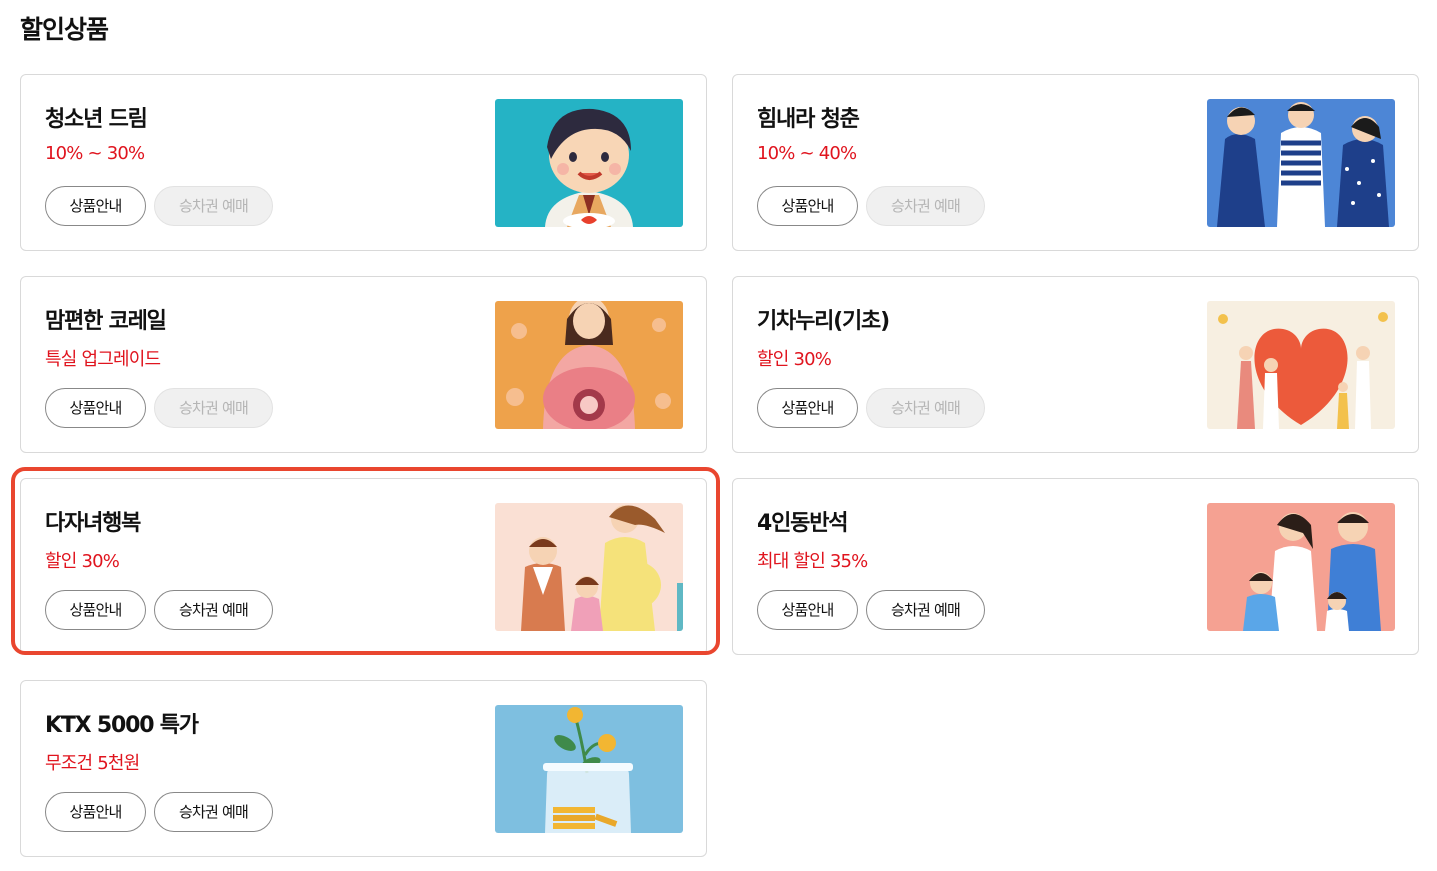 The height and width of the screenshot is (871, 1437). What do you see at coordinates (96, 119) in the screenshot?
I see `product-title: 청소년 드림` at bounding box center [96, 119].